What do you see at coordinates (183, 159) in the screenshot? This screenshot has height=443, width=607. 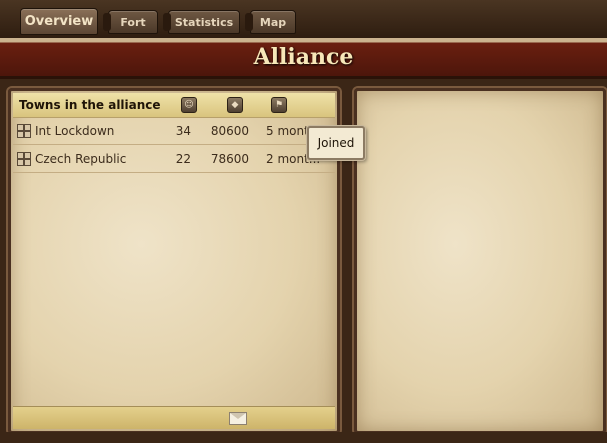 I see `town-members: 22` at bounding box center [183, 159].